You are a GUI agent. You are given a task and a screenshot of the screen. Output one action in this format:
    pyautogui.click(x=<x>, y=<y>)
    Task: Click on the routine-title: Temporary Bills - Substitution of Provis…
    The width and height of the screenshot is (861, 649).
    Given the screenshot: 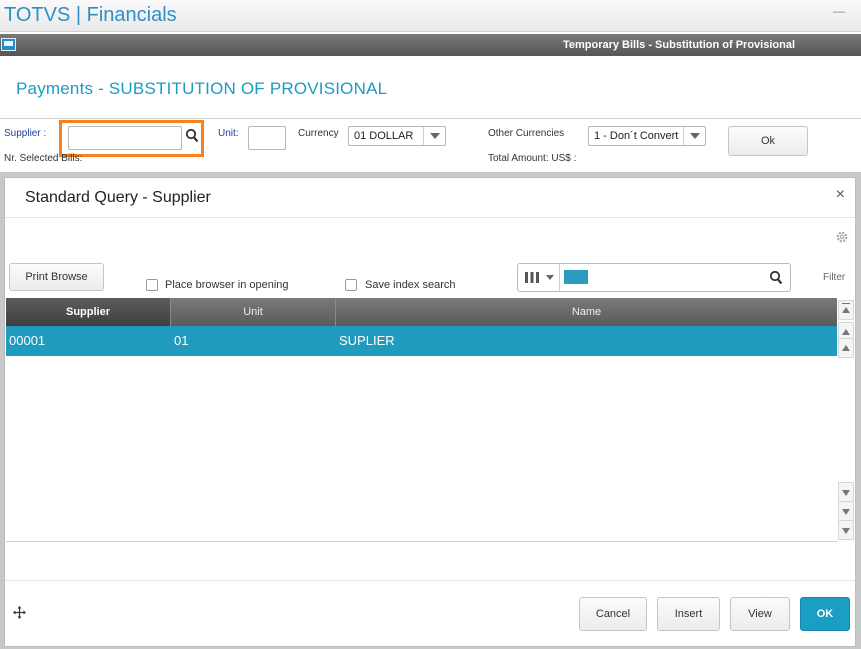 What is the action you would take?
    pyautogui.click(x=678, y=45)
    